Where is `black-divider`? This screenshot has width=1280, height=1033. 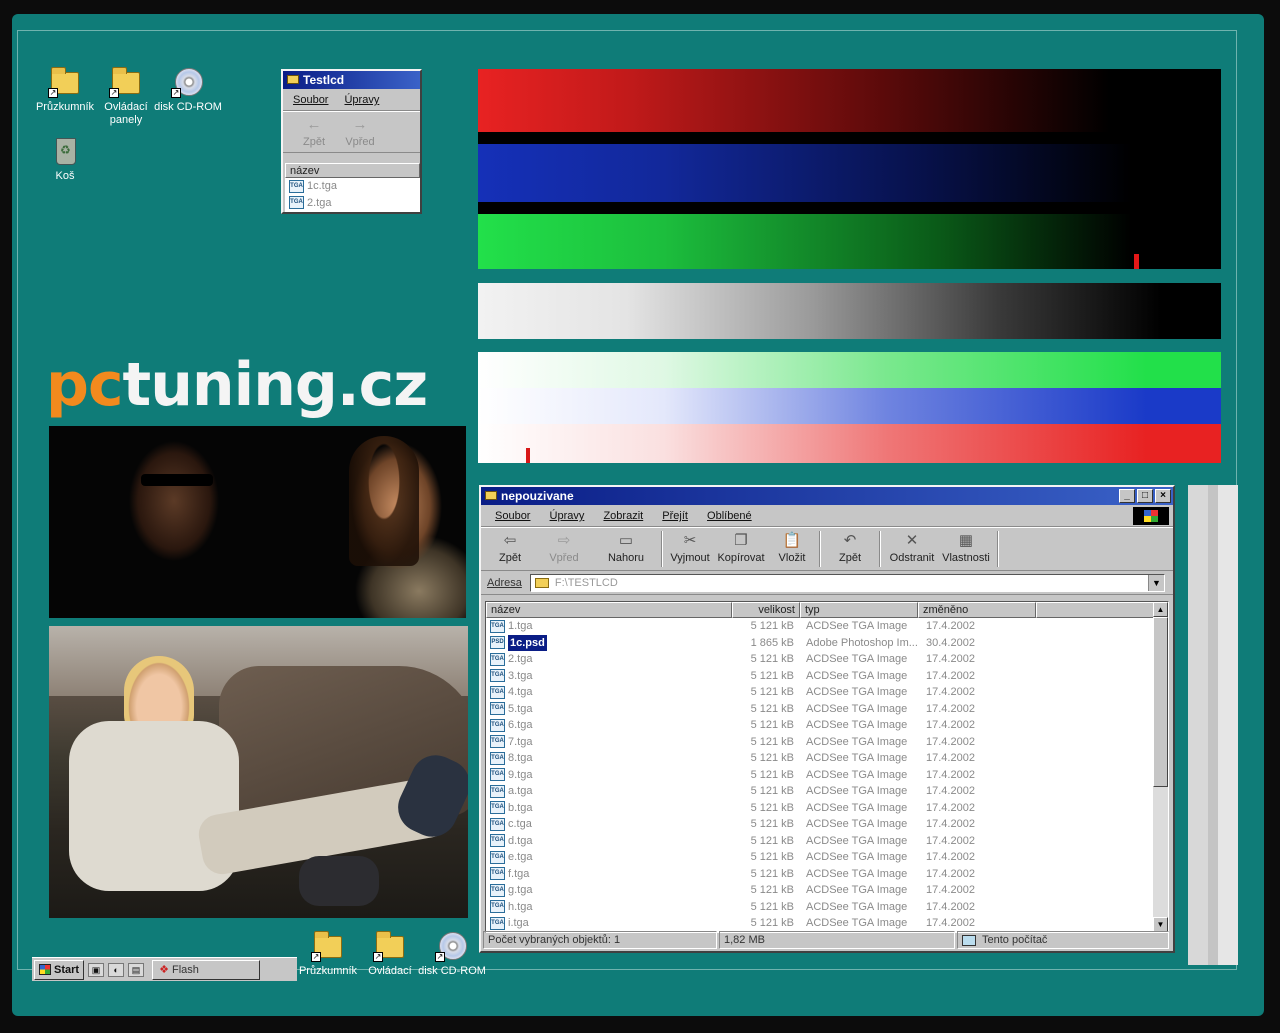
black-divider is located at coordinates (849, 208).